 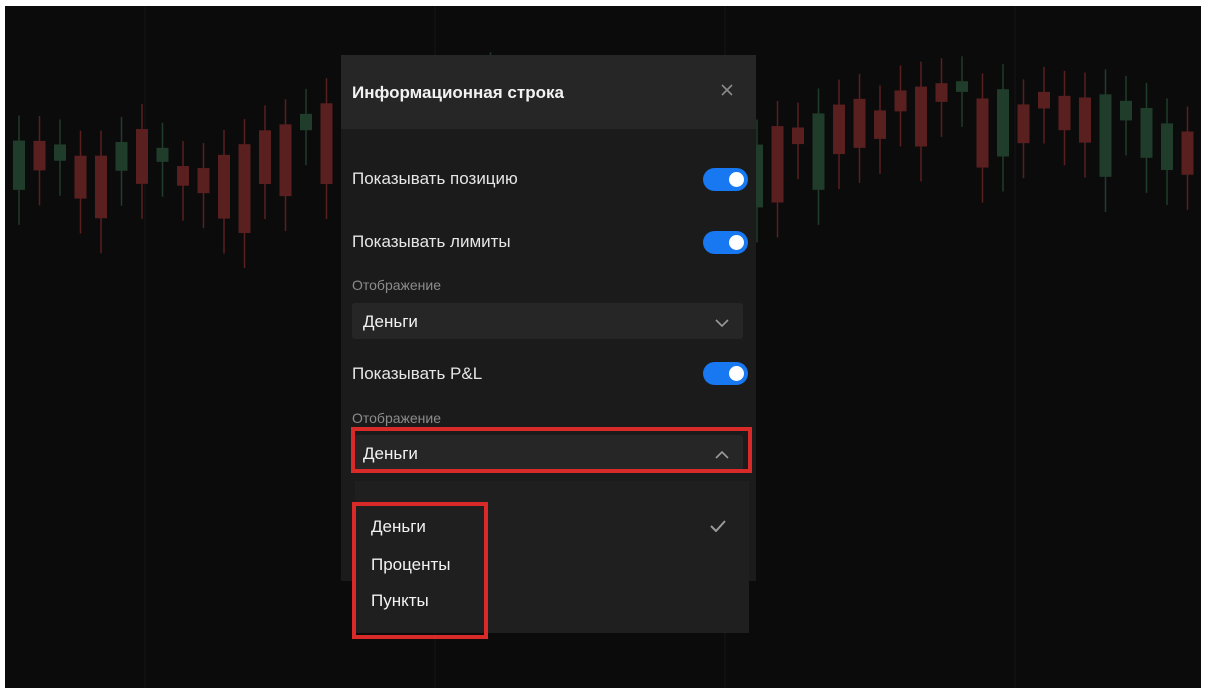 I want to click on check-icon, so click(x=718, y=526).